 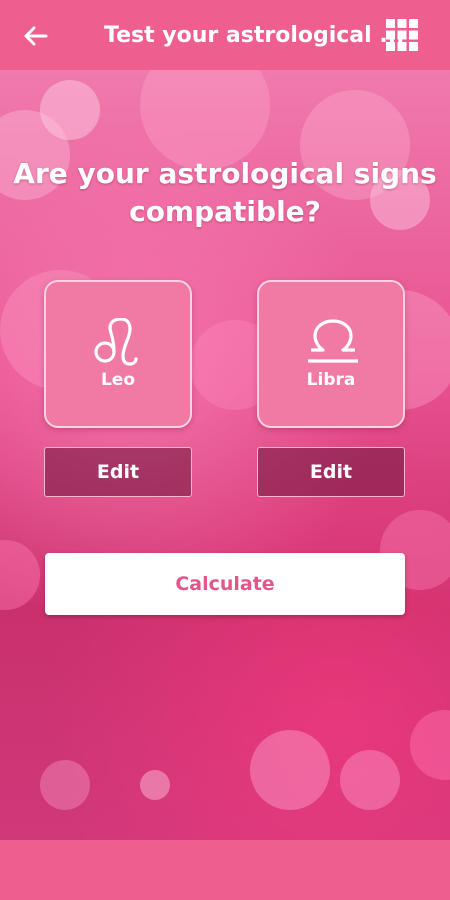 What do you see at coordinates (225, 584) in the screenshot?
I see `calculate-button: Calculate` at bounding box center [225, 584].